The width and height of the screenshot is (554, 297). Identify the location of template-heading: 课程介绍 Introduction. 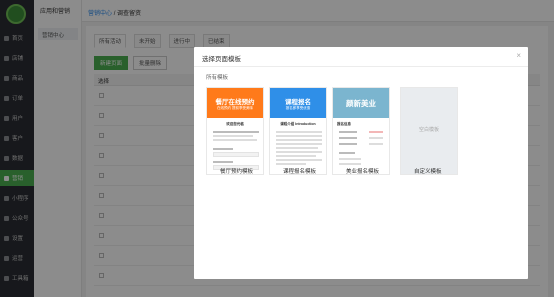
(298, 124).